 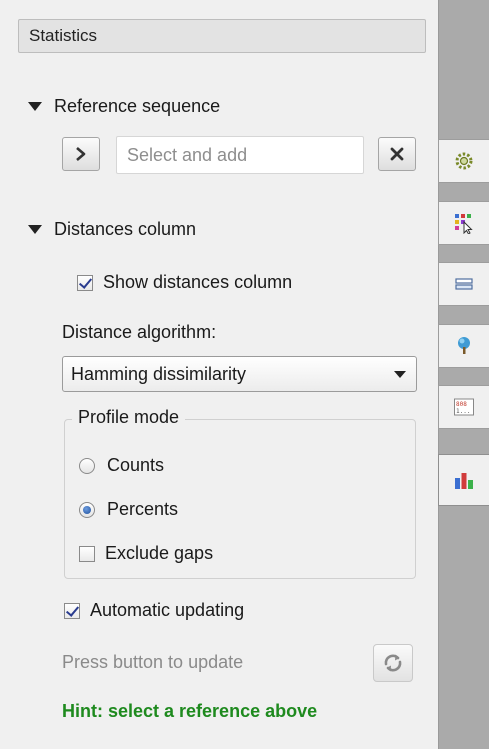 I want to click on press-button-label: Press button to update, so click(x=153, y=662).